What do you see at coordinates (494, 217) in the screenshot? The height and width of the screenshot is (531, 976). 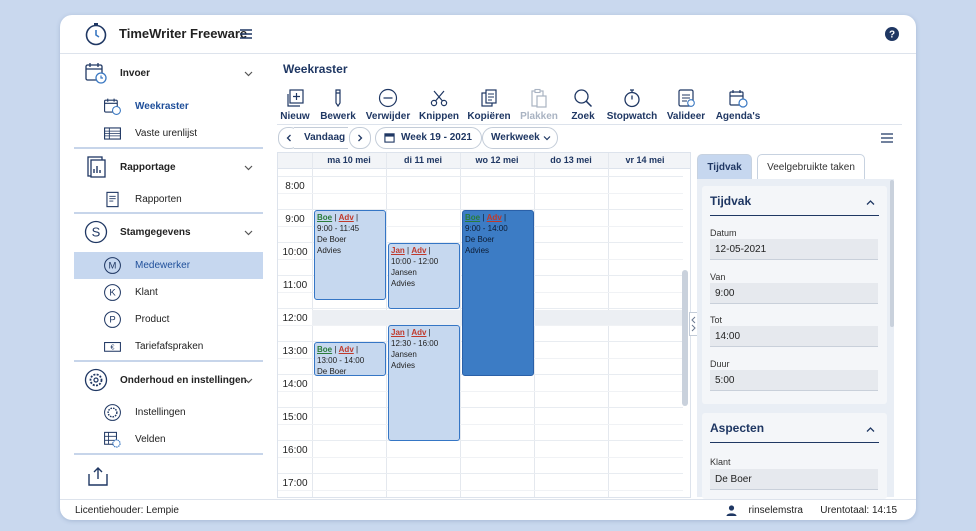 I see `product-code: Adv` at bounding box center [494, 217].